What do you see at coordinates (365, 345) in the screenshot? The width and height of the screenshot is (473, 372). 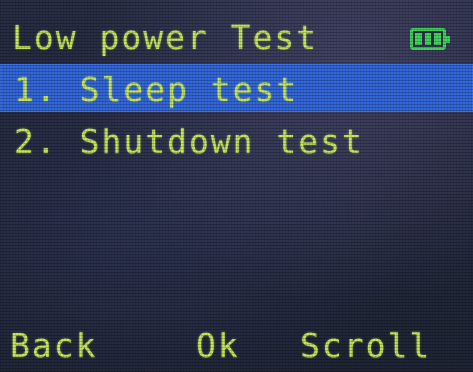 I see `scroll-softkey: Scroll` at bounding box center [365, 345].